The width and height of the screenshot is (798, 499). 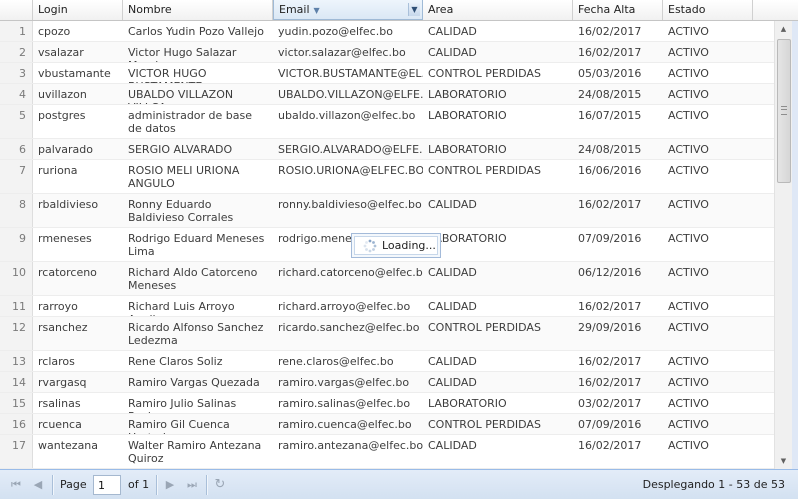 What do you see at coordinates (708, 10) in the screenshot?
I see `header-estado: Estado` at bounding box center [708, 10].